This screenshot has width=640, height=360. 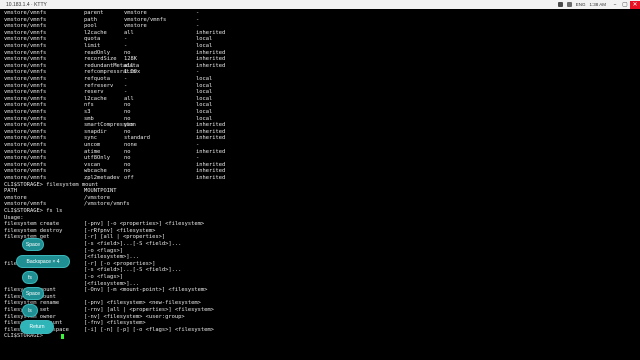 I want to click on language-indicator: ENG, so click(x=581, y=4).